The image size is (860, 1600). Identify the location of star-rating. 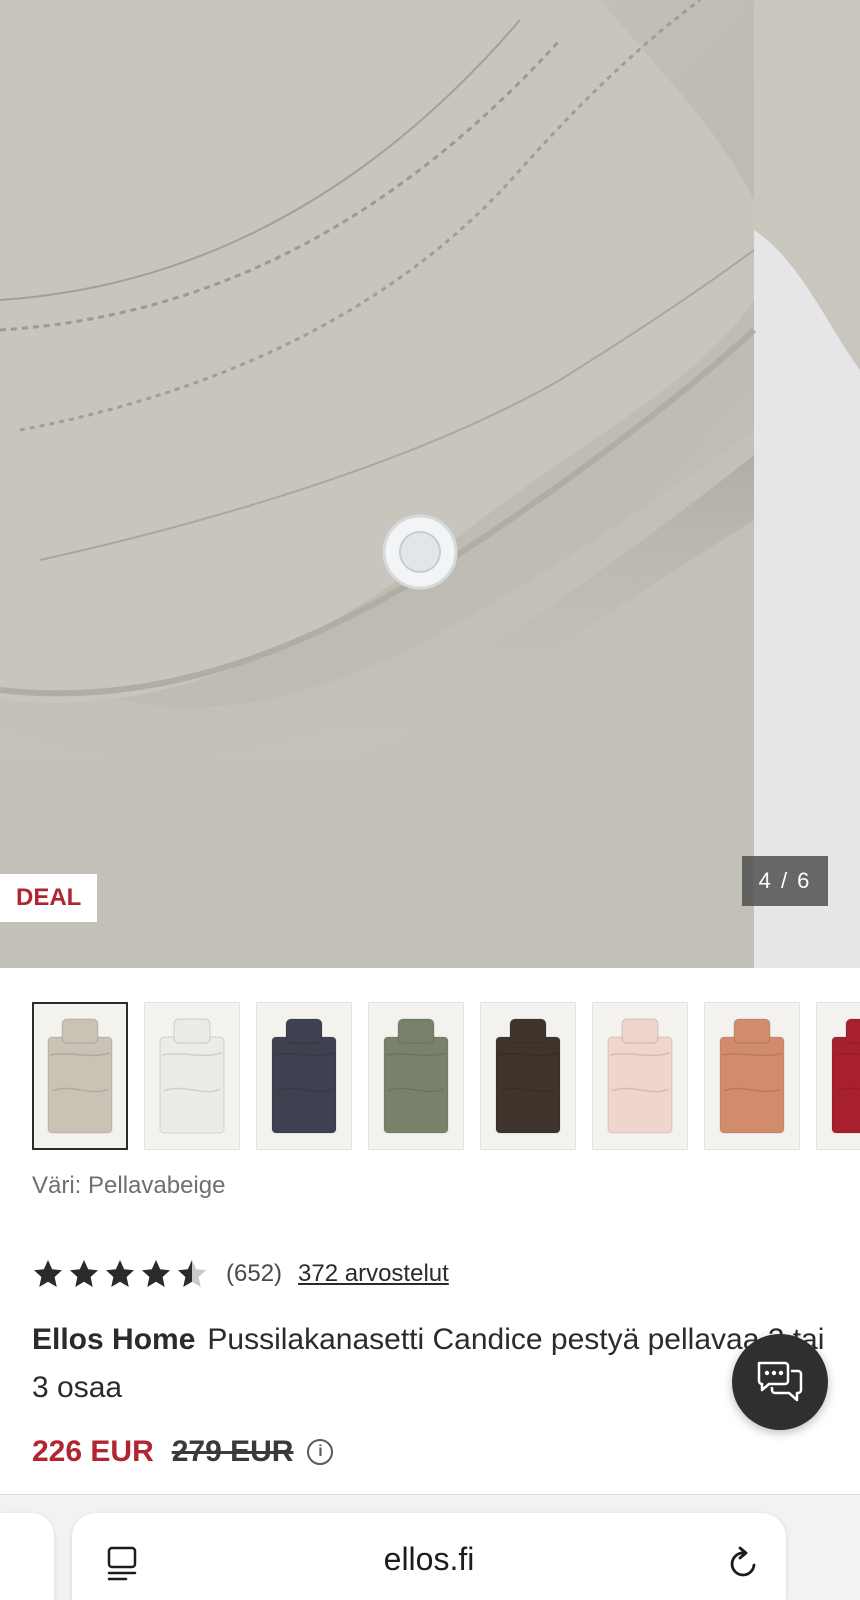
(120, 1274).